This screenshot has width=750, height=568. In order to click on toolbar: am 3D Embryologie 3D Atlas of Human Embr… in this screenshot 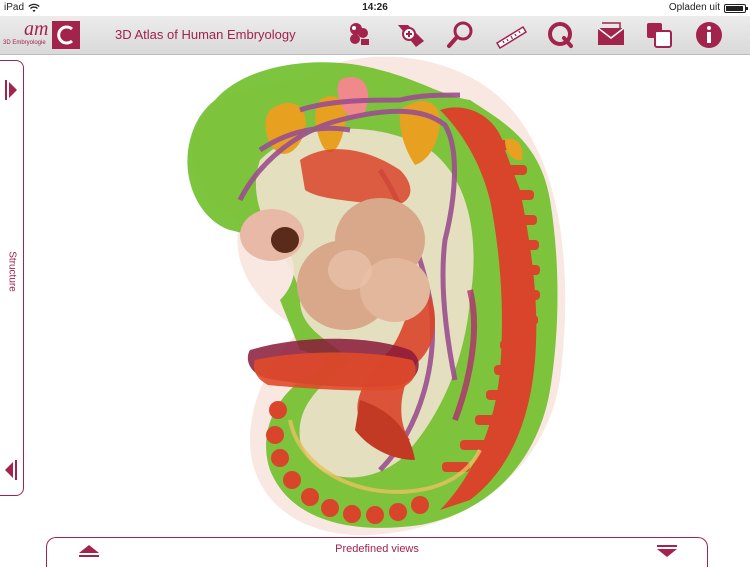, I will do `click(375, 35)`.